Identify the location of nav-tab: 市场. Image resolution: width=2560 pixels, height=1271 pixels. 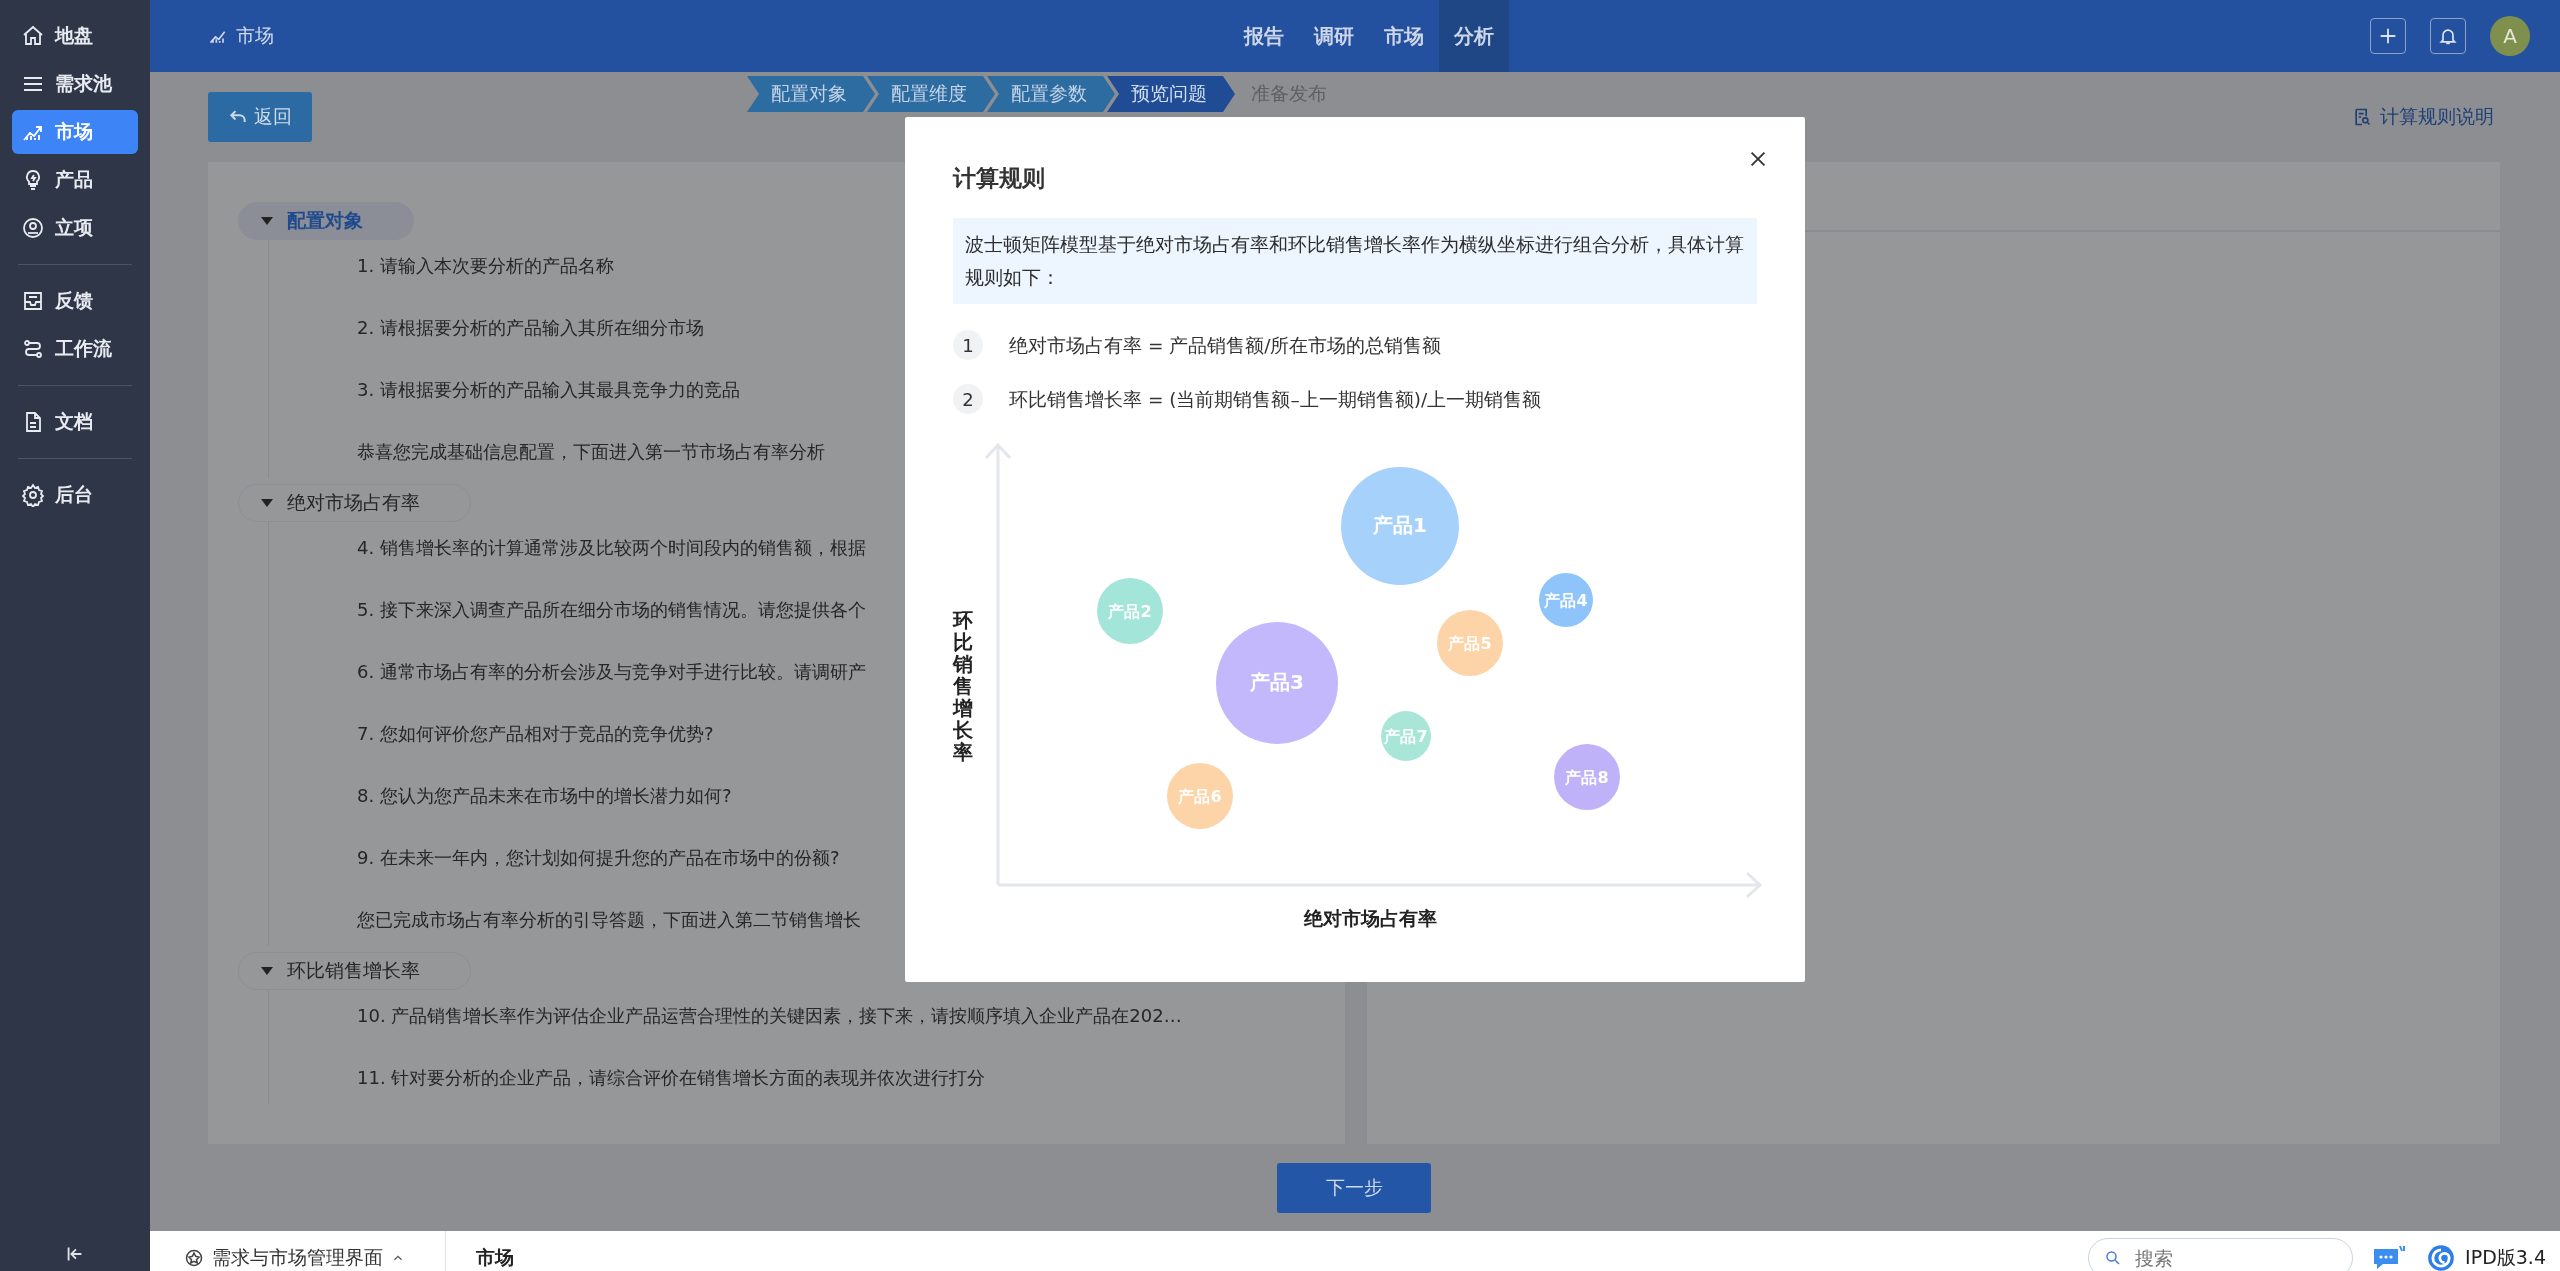
(1404, 36).